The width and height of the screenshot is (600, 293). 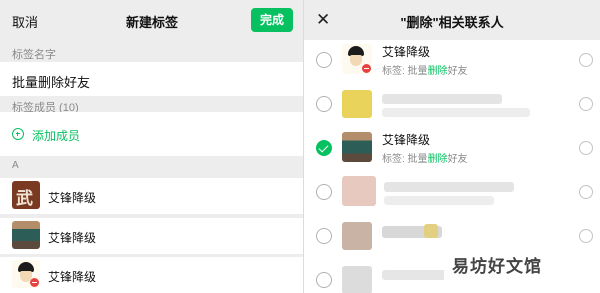 What do you see at coordinates (497, 266) in the screenshot?
I see `watermark-text: 易坊好文馆` at bounding box center [497, 266].